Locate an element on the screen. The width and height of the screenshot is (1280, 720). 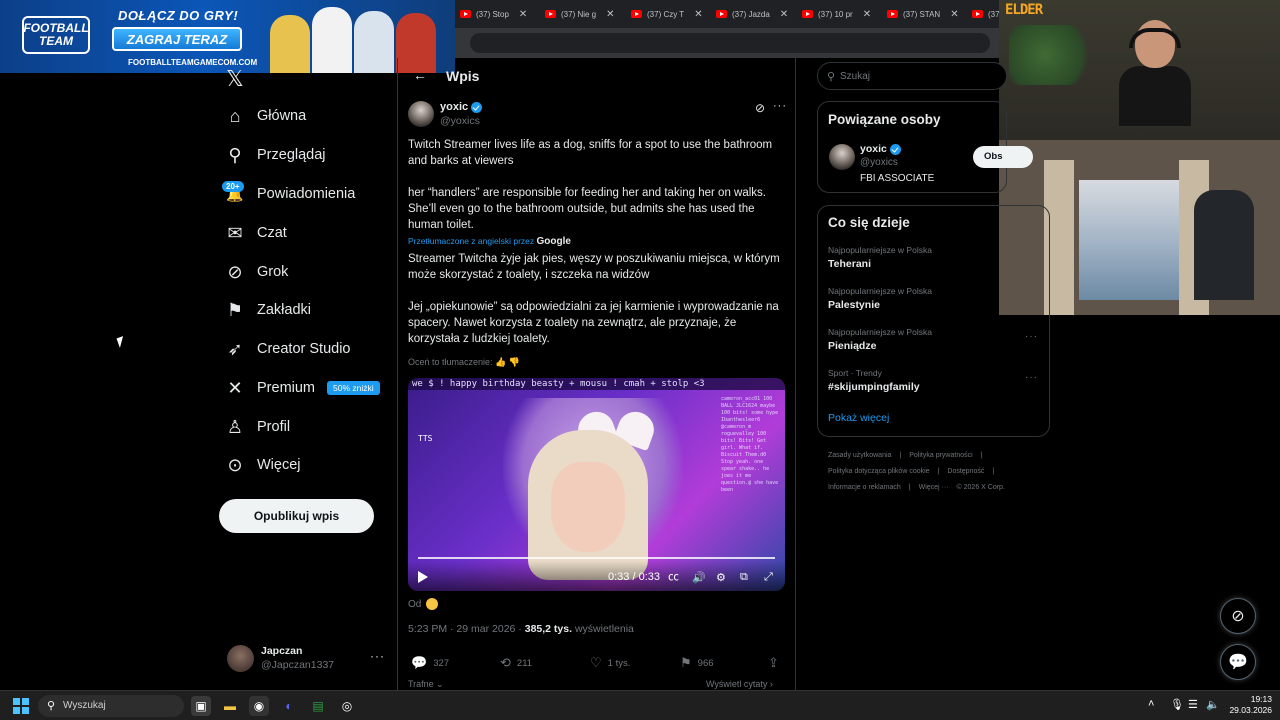
repost-button: ⟲ 211 is located at coordinates (516, 663).